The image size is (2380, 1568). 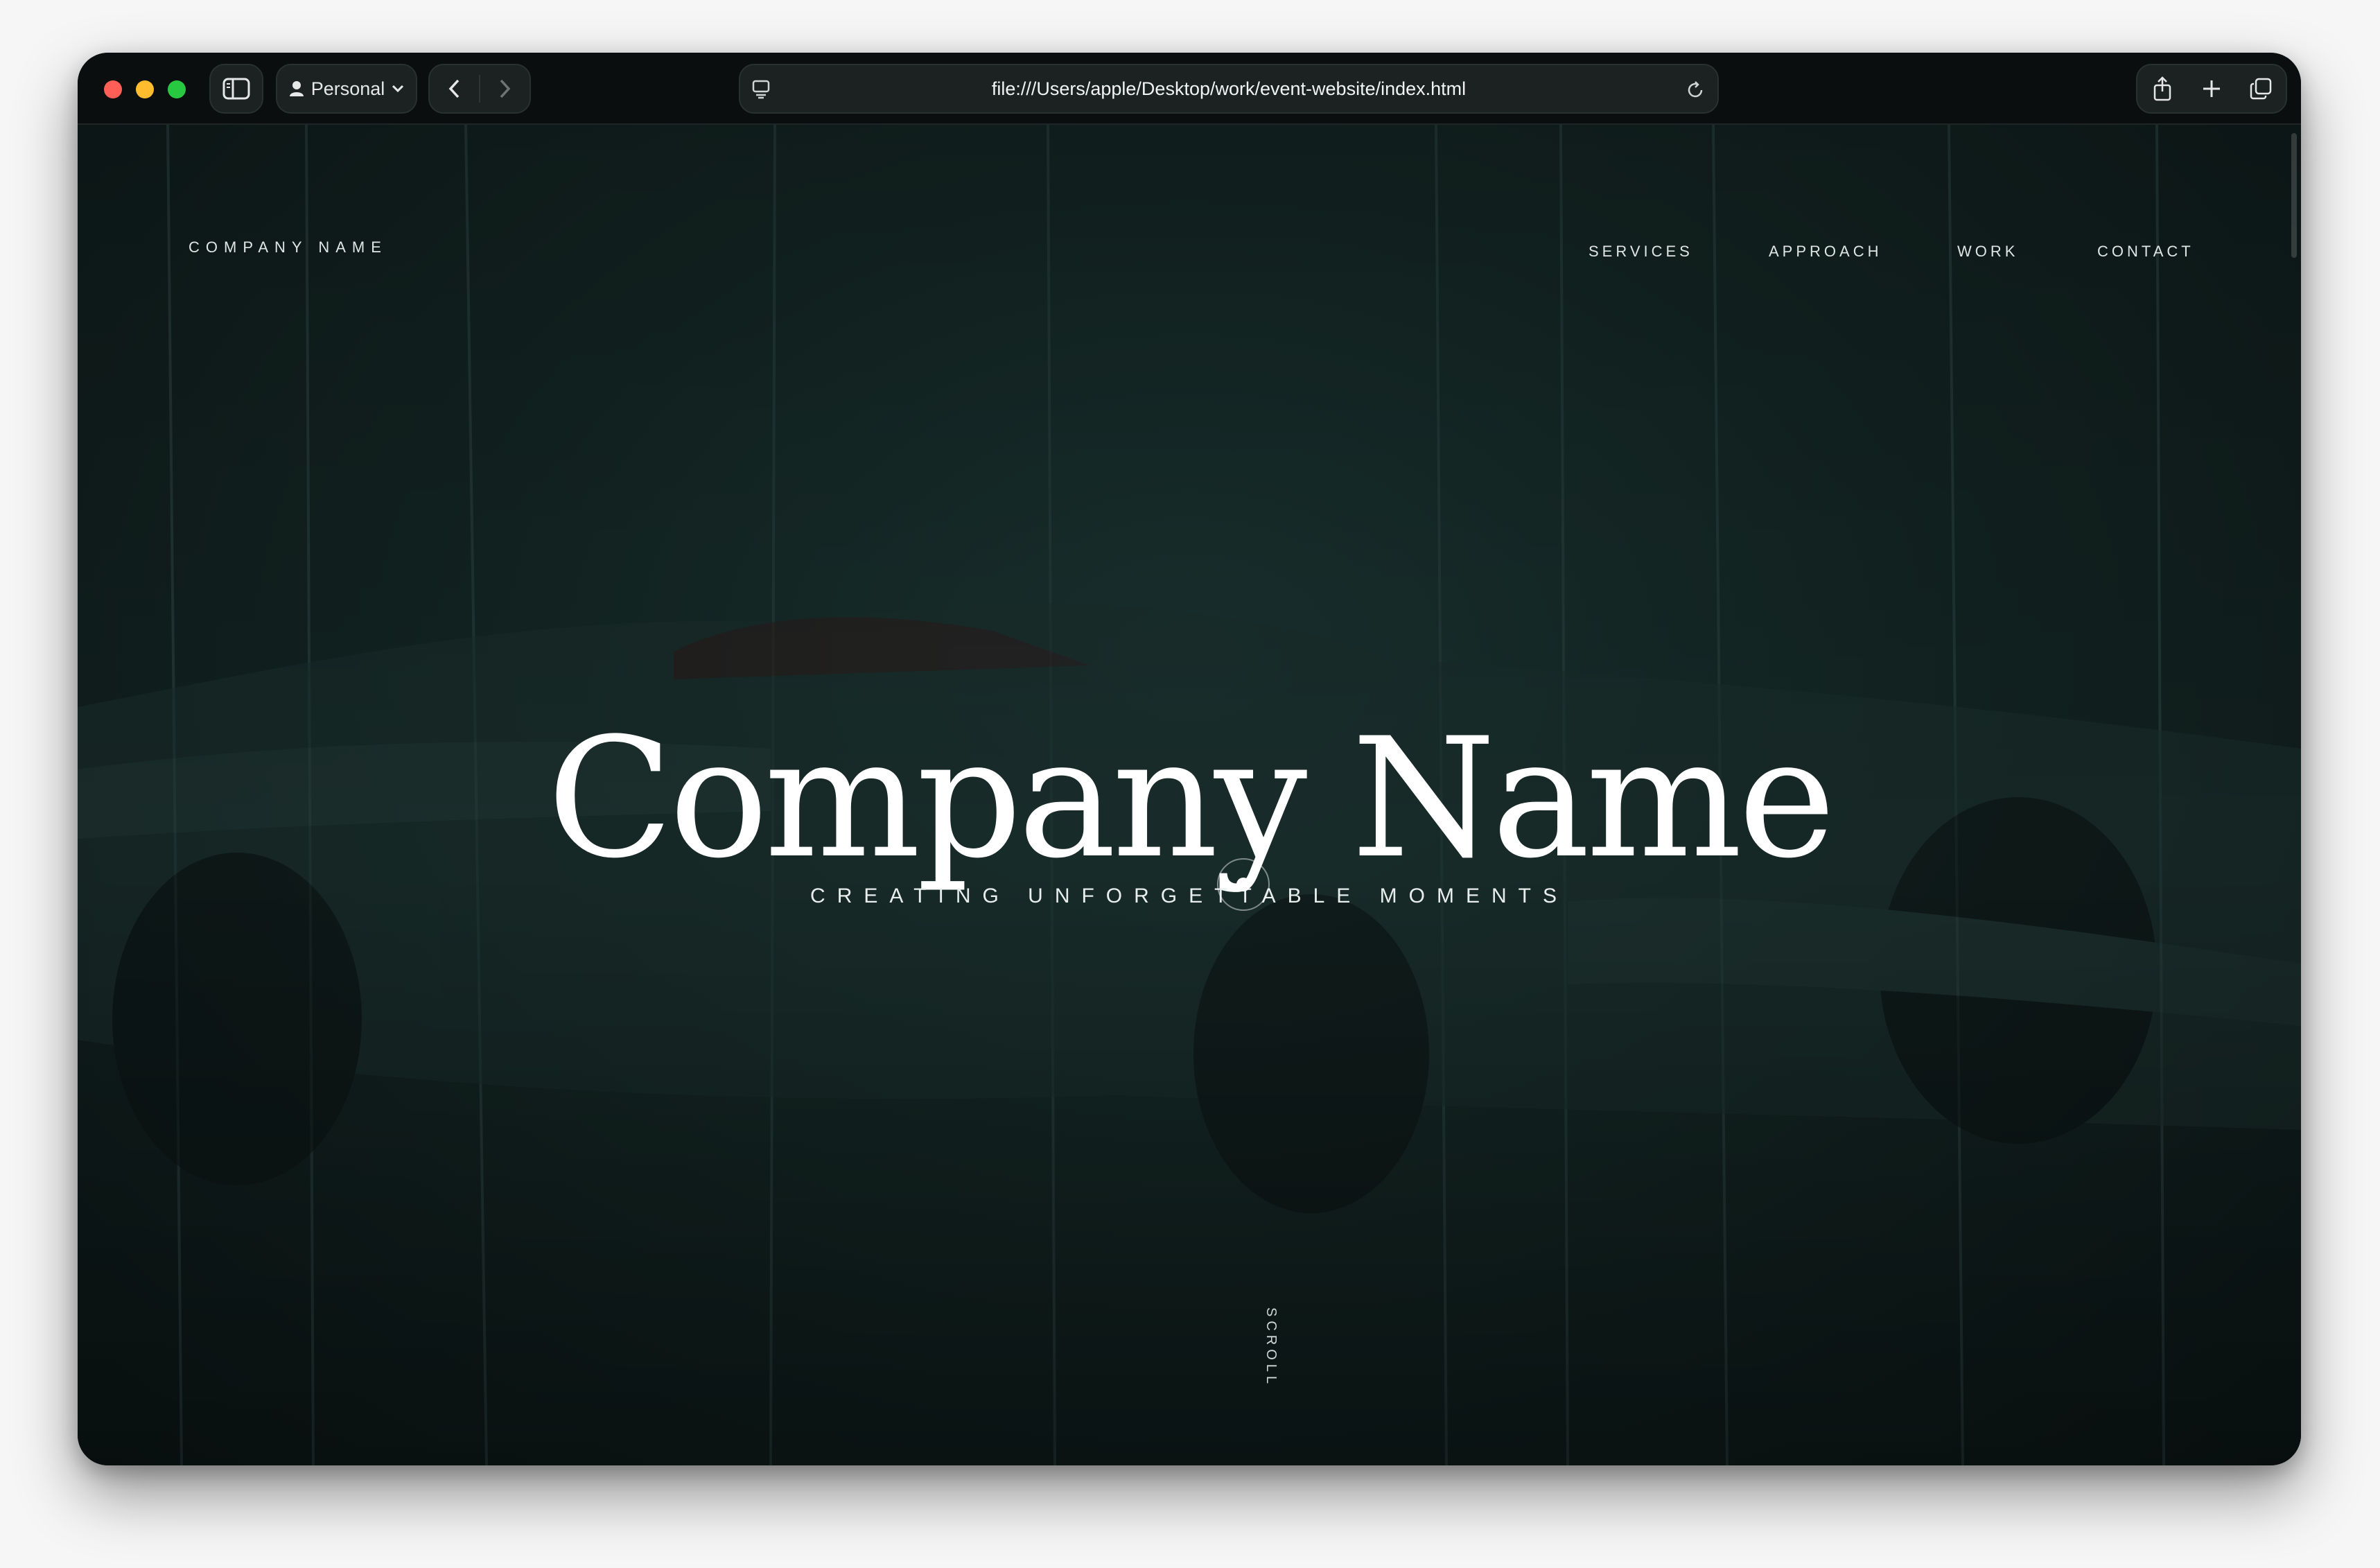 I want to click on person-icon, so click(x=296, y=88).